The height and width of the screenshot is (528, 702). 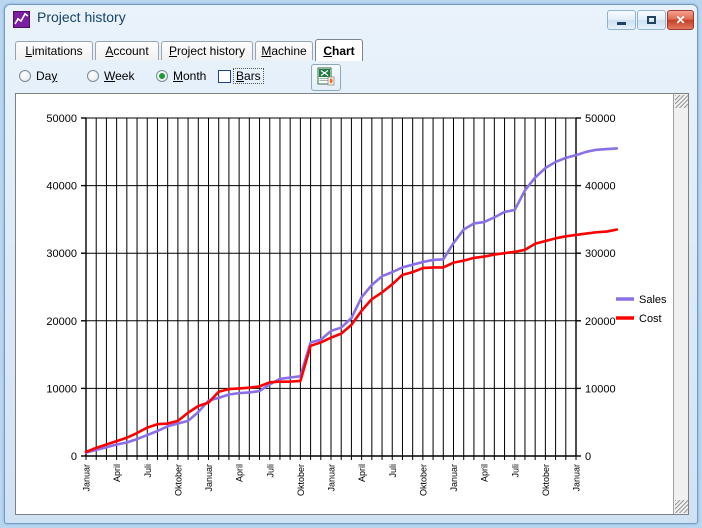 I want to click on bars-checkbox-label: Bars, so click(x=248, y=76).